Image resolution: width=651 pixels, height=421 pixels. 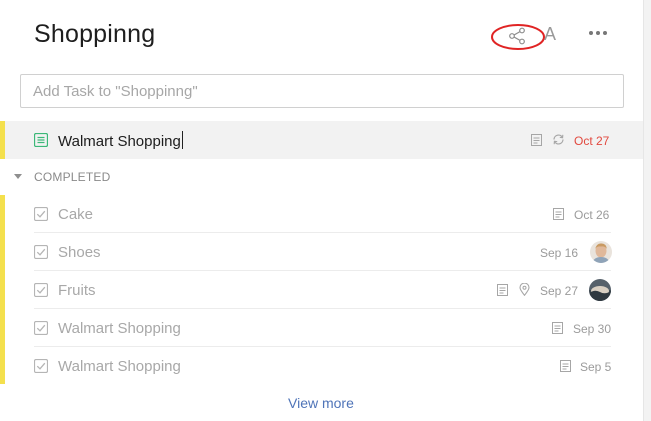 What do you see at coordinates (321, 366) in the screenshot?
I see `completed-task-row: Walmart Shopping Sep 5` at bounding box center [321, 366].